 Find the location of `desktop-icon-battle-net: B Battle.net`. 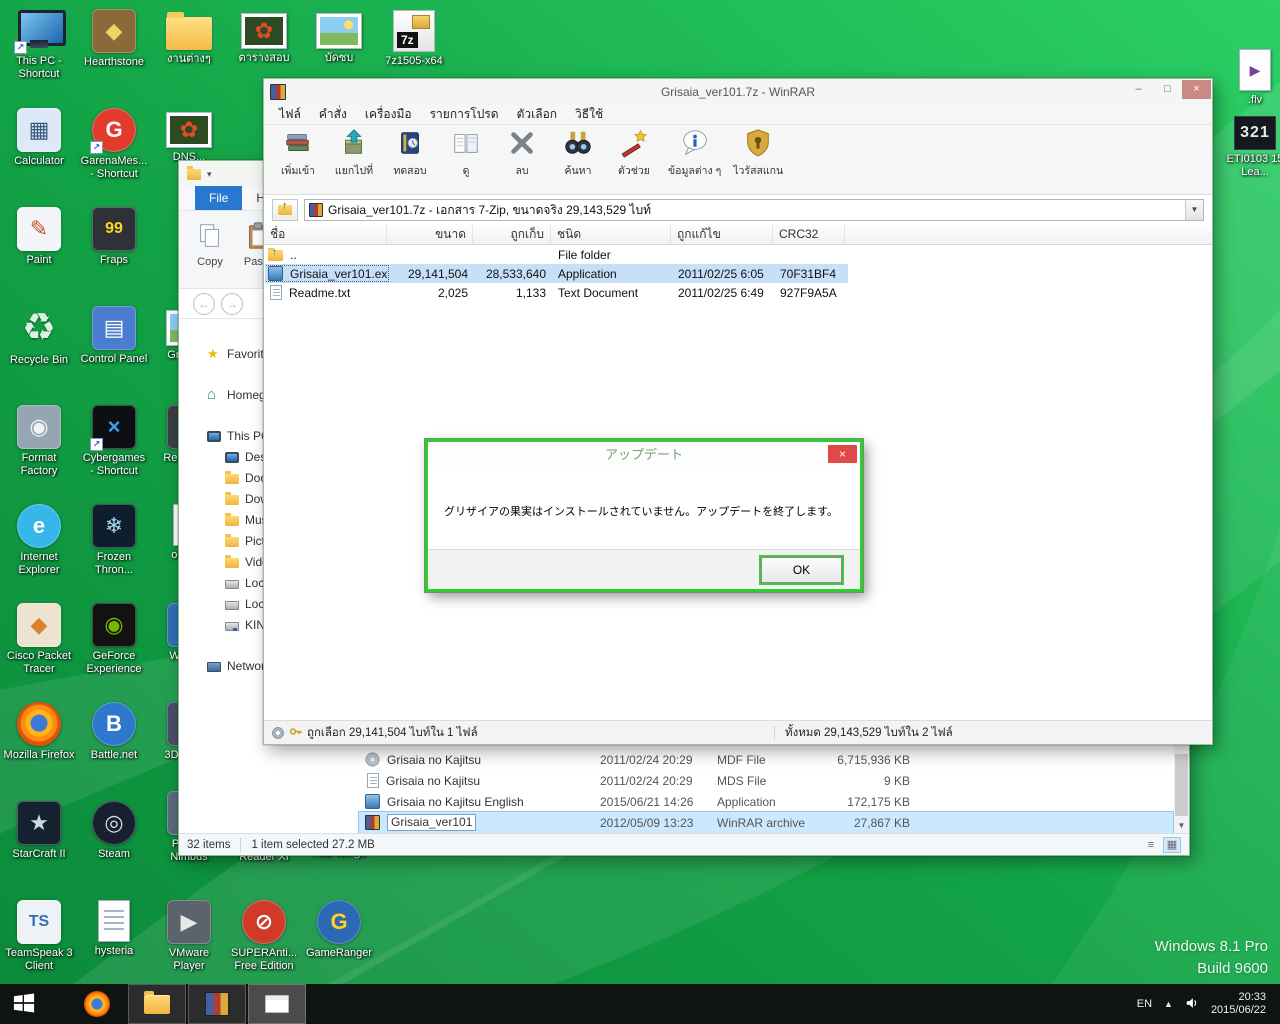

desktop-icon-battle-net: B Battle.net is located at coordinates (114, 731).